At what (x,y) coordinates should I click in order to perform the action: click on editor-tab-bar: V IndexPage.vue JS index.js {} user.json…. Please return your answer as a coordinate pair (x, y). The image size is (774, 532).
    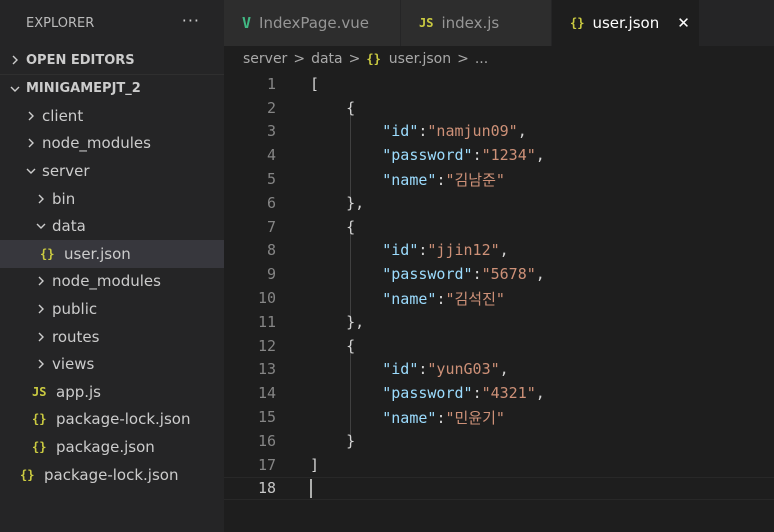
    Looking at the image, I should click on (499, 23).